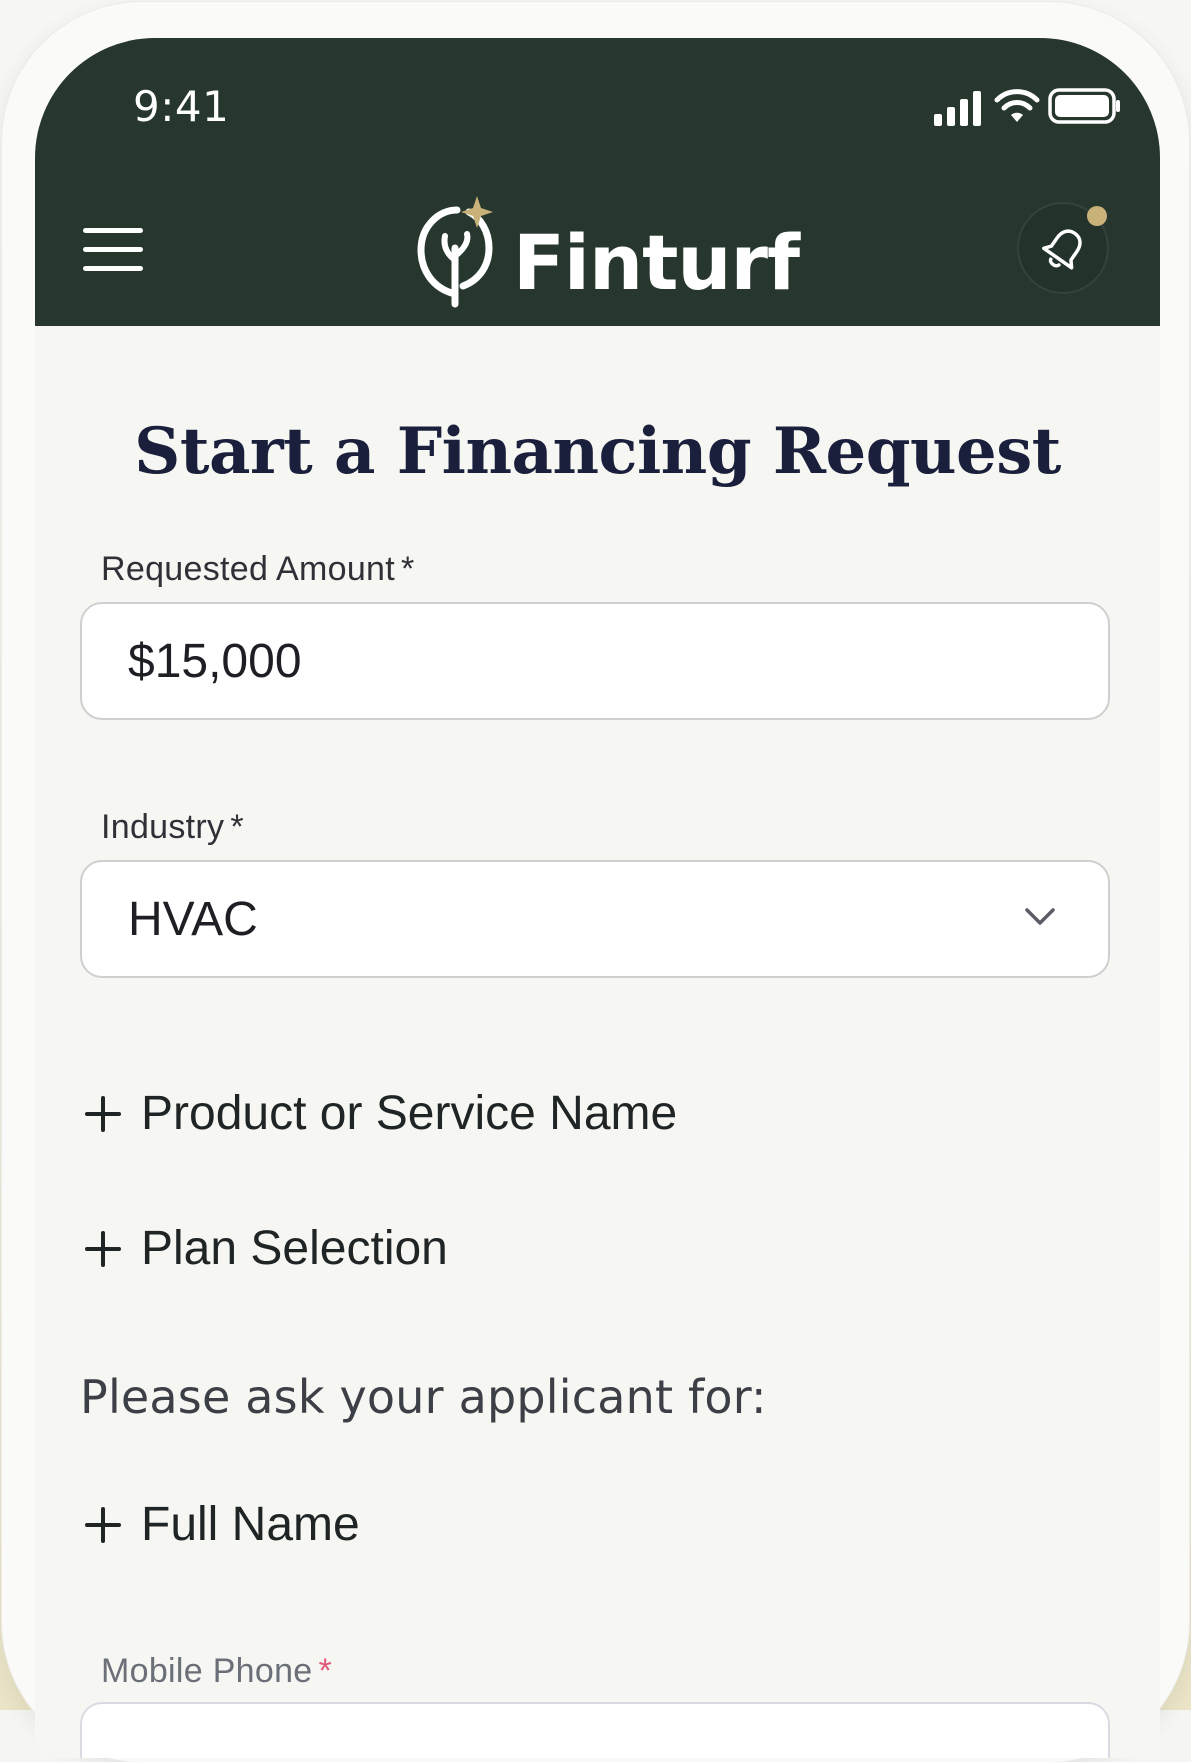  Describe the element at coordinates (1097, 216) in the screenshot. I see `unread-dot` at that location.